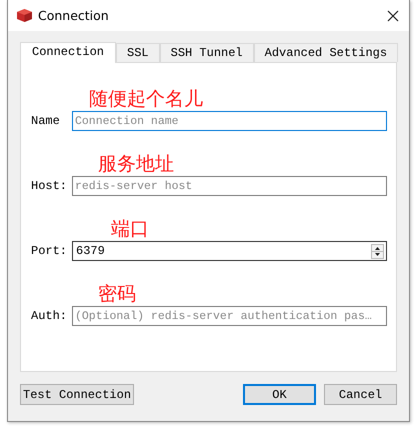 The width and height of the screenshot is (418, 430). What do you see at coordinates (326, 52) in the screenshot?
I see `tab: Advanced Settings` at bounding box center [326, 52].